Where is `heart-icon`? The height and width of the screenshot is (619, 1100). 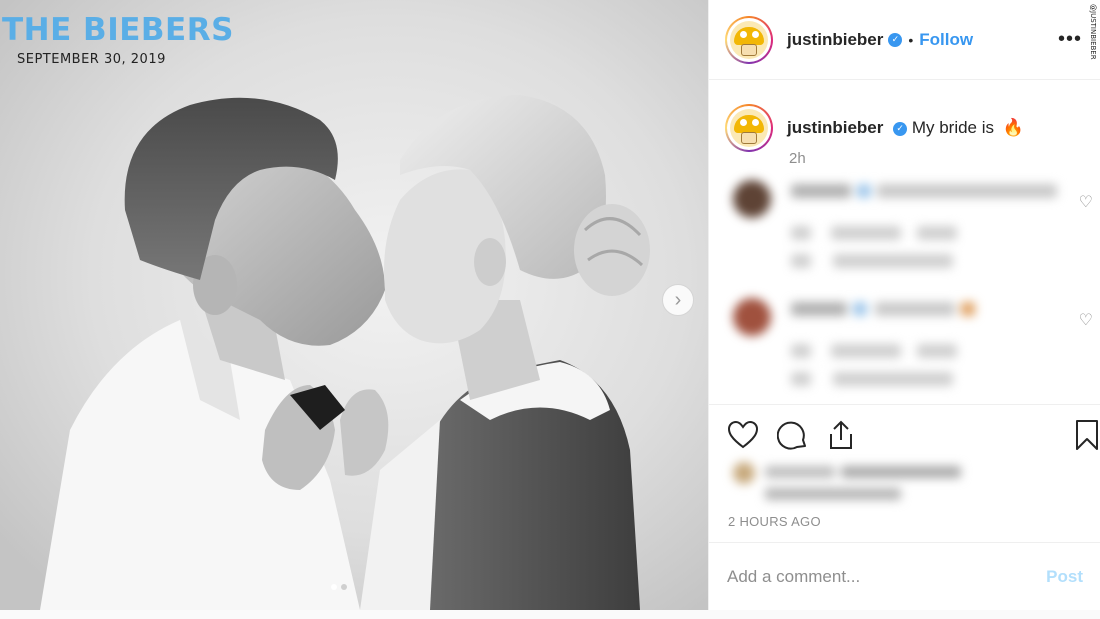
heart-icon is located at coordinates (743, 435).